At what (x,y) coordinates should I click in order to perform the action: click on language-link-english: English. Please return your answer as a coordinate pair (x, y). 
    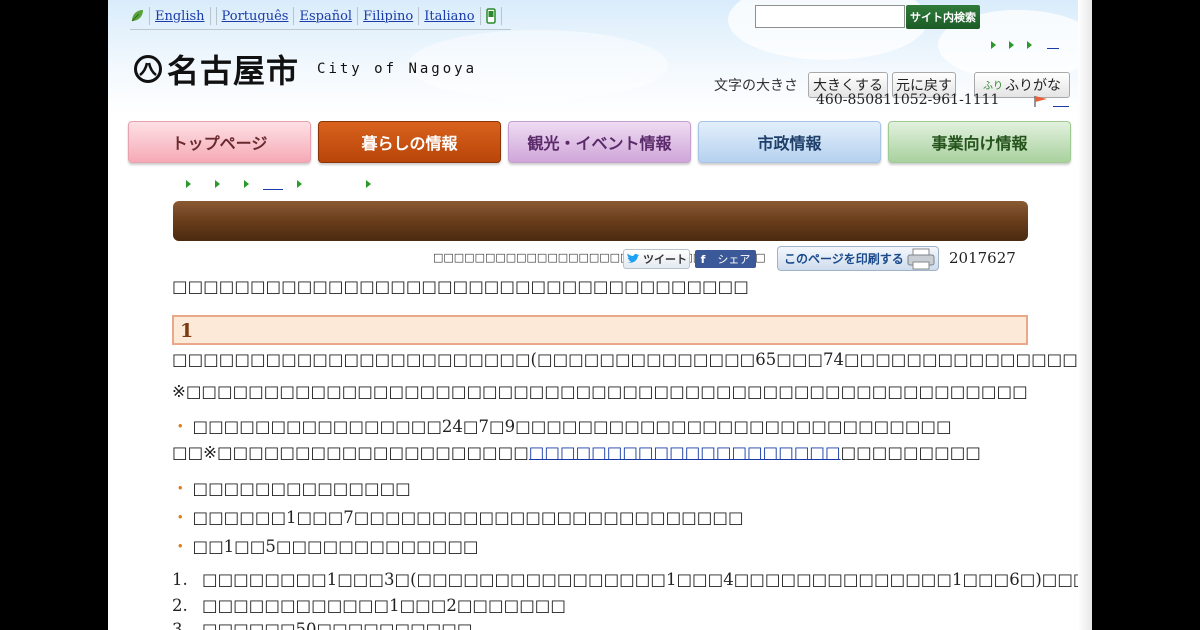
    Looking at the image, I should click on (180, 16).